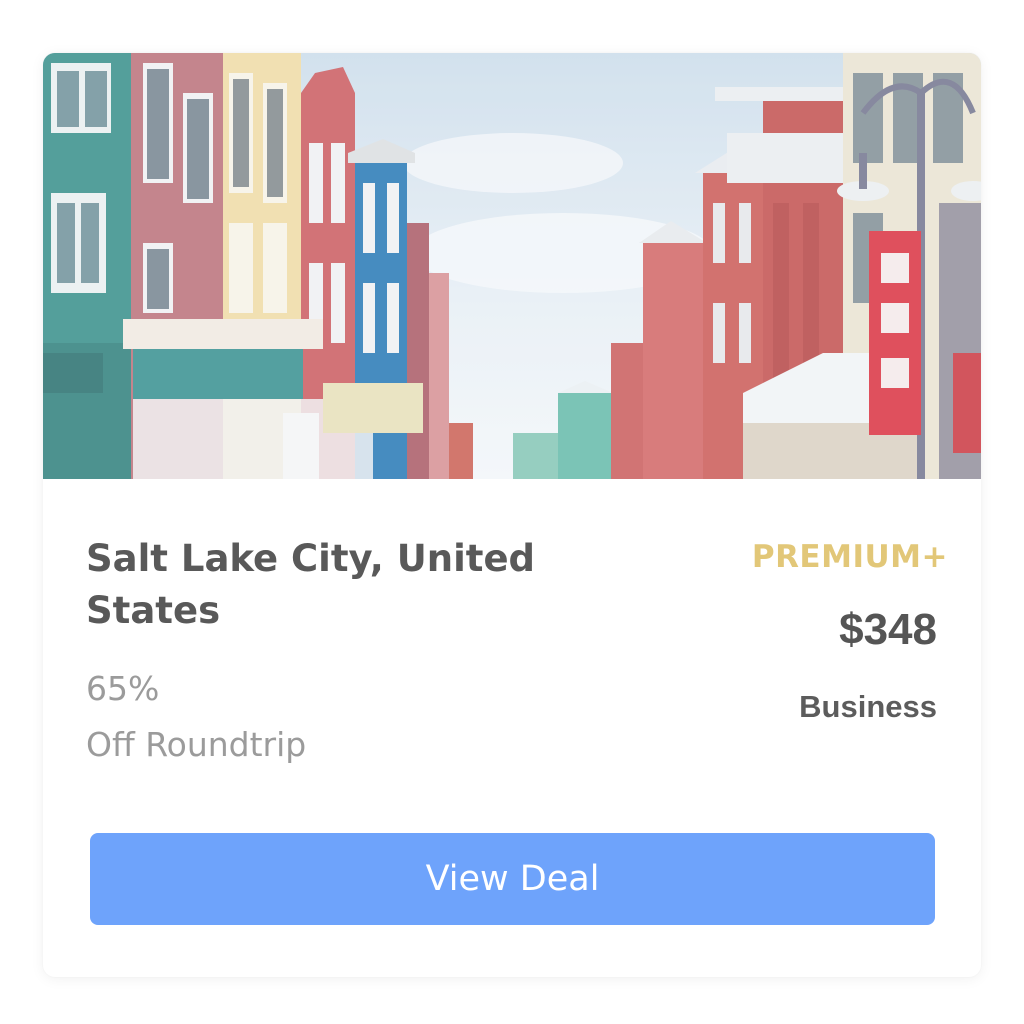 The image size is (1024, 1024). Describe the element at coordinates (512, 879) in the screenshot. I see `view-deal-button: View Deal` at that location.